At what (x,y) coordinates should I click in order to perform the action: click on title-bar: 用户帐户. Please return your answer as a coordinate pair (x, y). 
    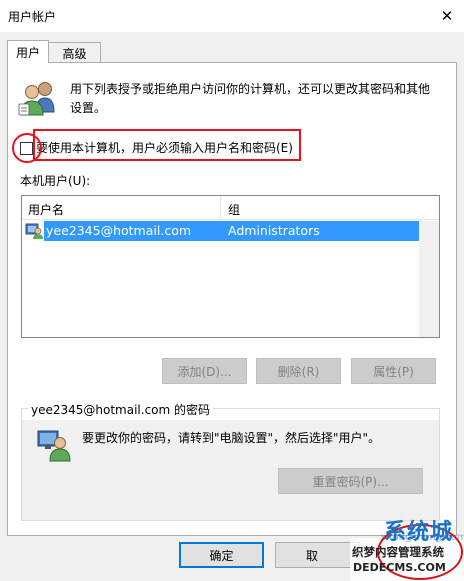
    Looking at the image, I should click on (232, 16).